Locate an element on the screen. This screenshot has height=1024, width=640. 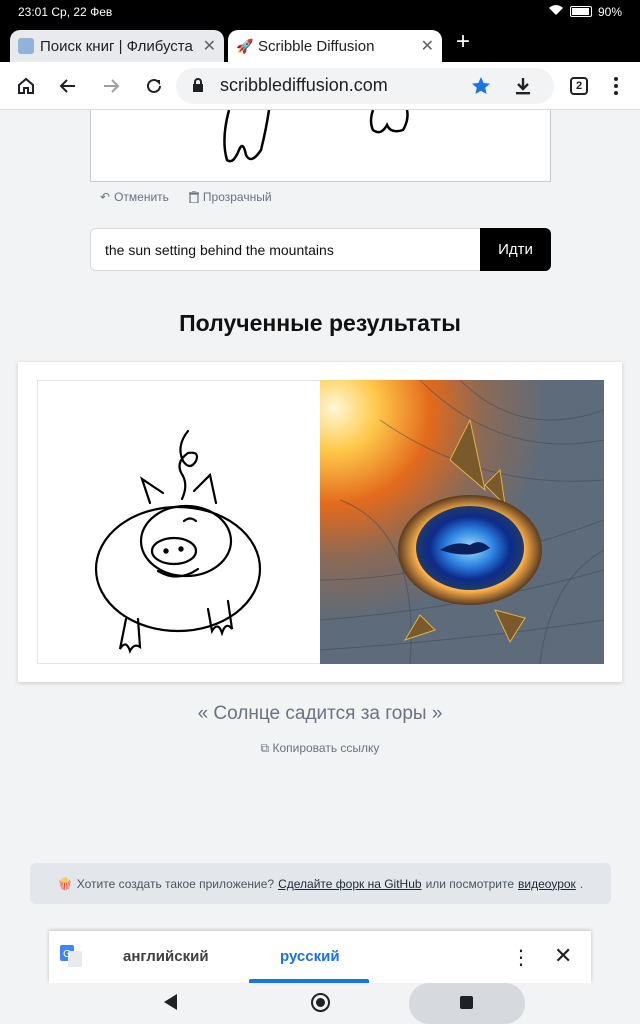
translate-bar: G английский русский ⋮ ✕ is located at coordinates (320, 957).